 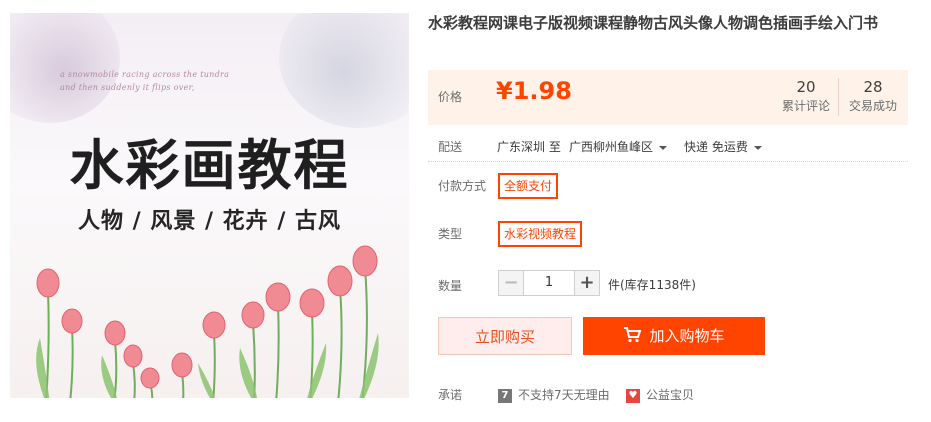 What do you see at coordinates (528, 186) in the screenshot?
I see `payment-option-full: 全额支付` at bounding box center [528, 186].